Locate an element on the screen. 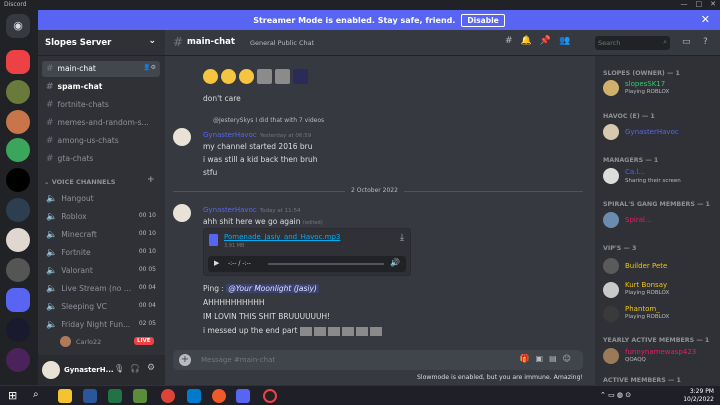  threads-icon: # is located at coordinates (513, 41).